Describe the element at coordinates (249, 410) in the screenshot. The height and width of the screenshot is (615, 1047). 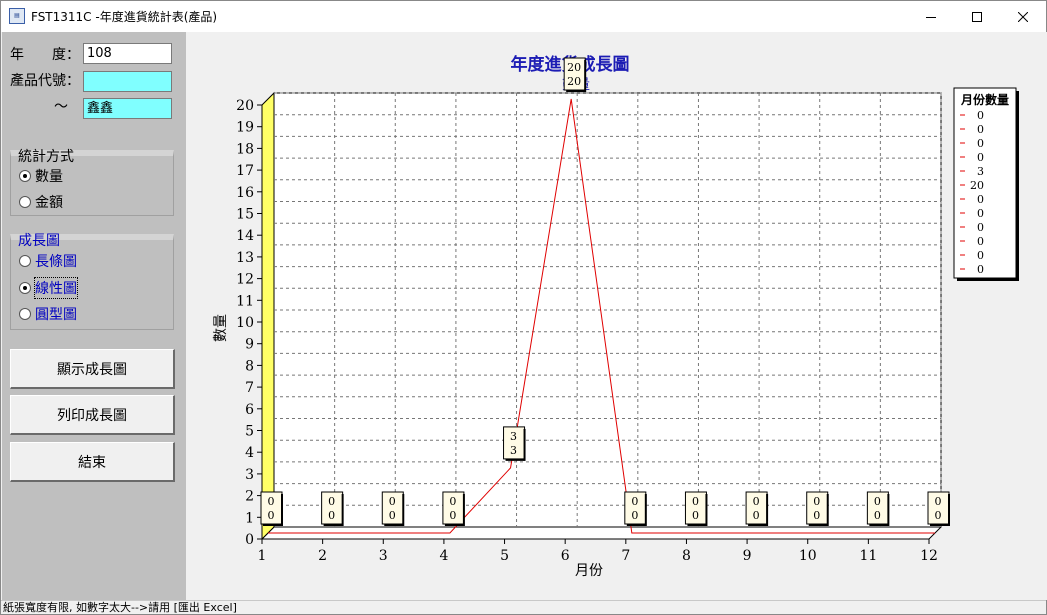
I see `y-tick-label: 6` at that location.